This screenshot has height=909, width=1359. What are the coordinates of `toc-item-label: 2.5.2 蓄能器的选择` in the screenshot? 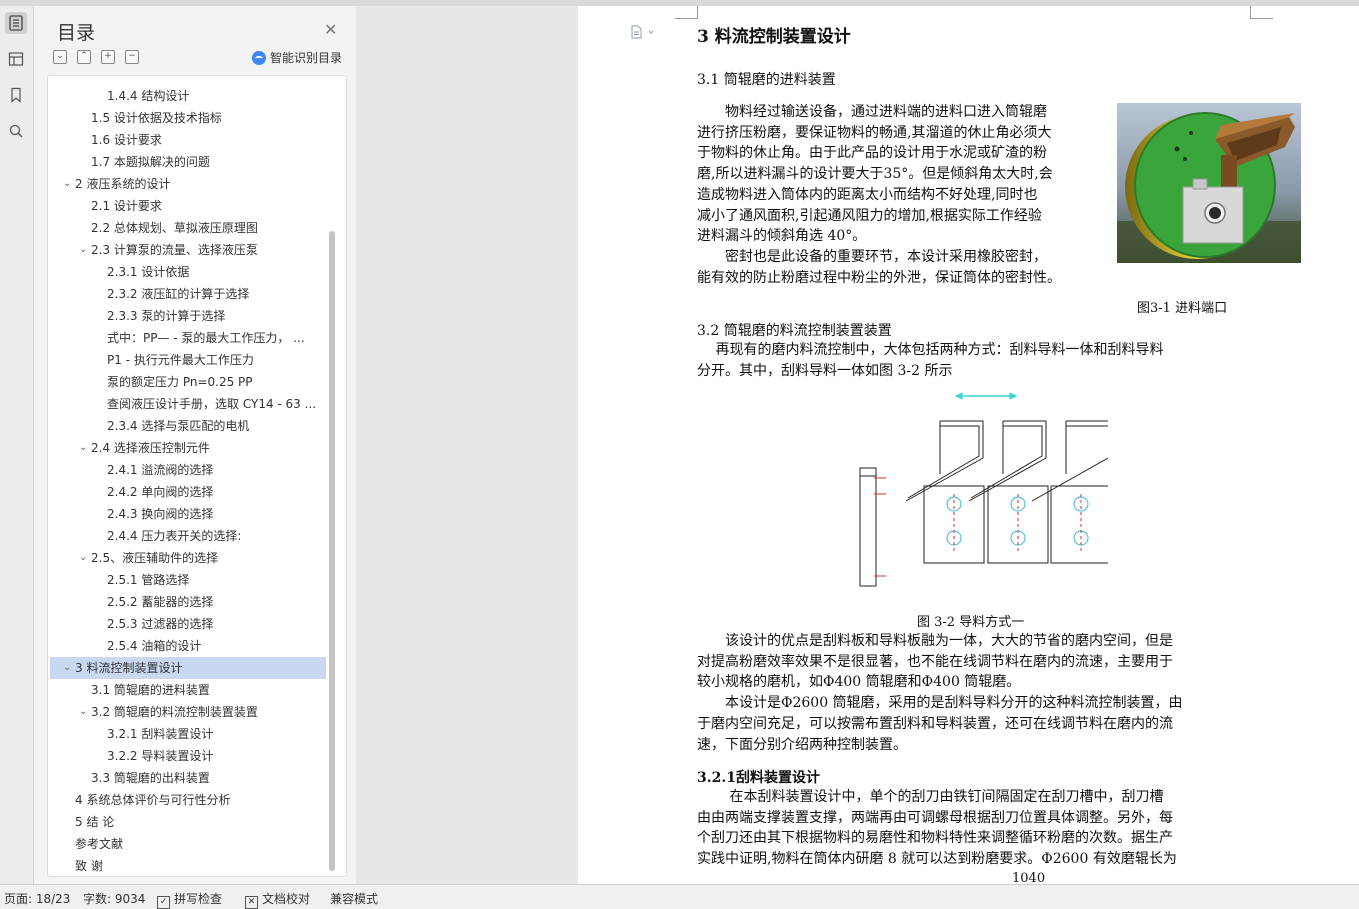 It's located at (160, 602).